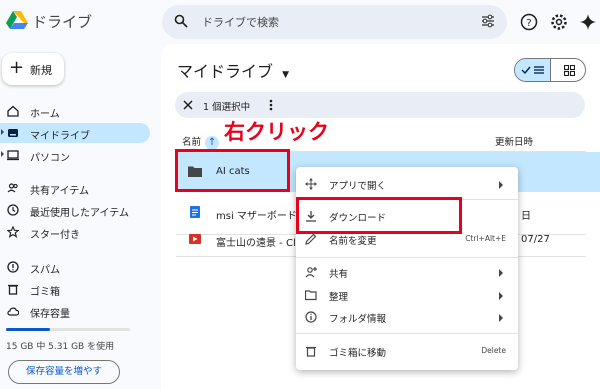  Describe the element at coordinates (533, 70) in the screenshot. I see `list-view-button` at that location.